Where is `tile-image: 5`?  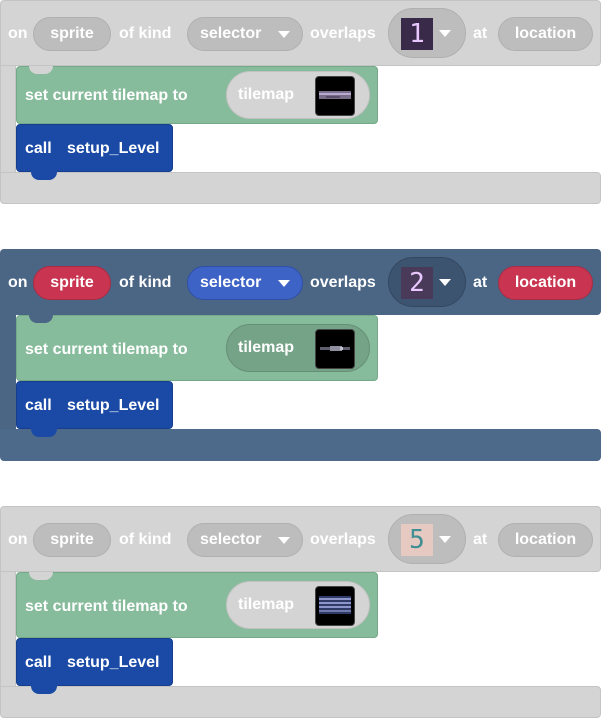 tile-image: 5 is located at coordinates (417, 540).